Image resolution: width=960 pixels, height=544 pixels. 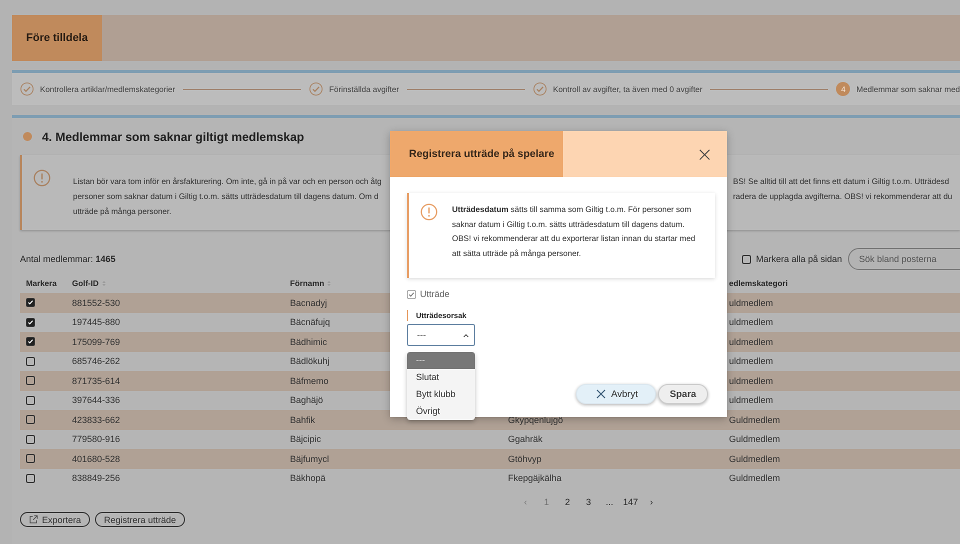 What do you see at coordinates (96, 361) in the screenshot?
I see `table-cell: 685746-262` at bounding box center [96, 361].